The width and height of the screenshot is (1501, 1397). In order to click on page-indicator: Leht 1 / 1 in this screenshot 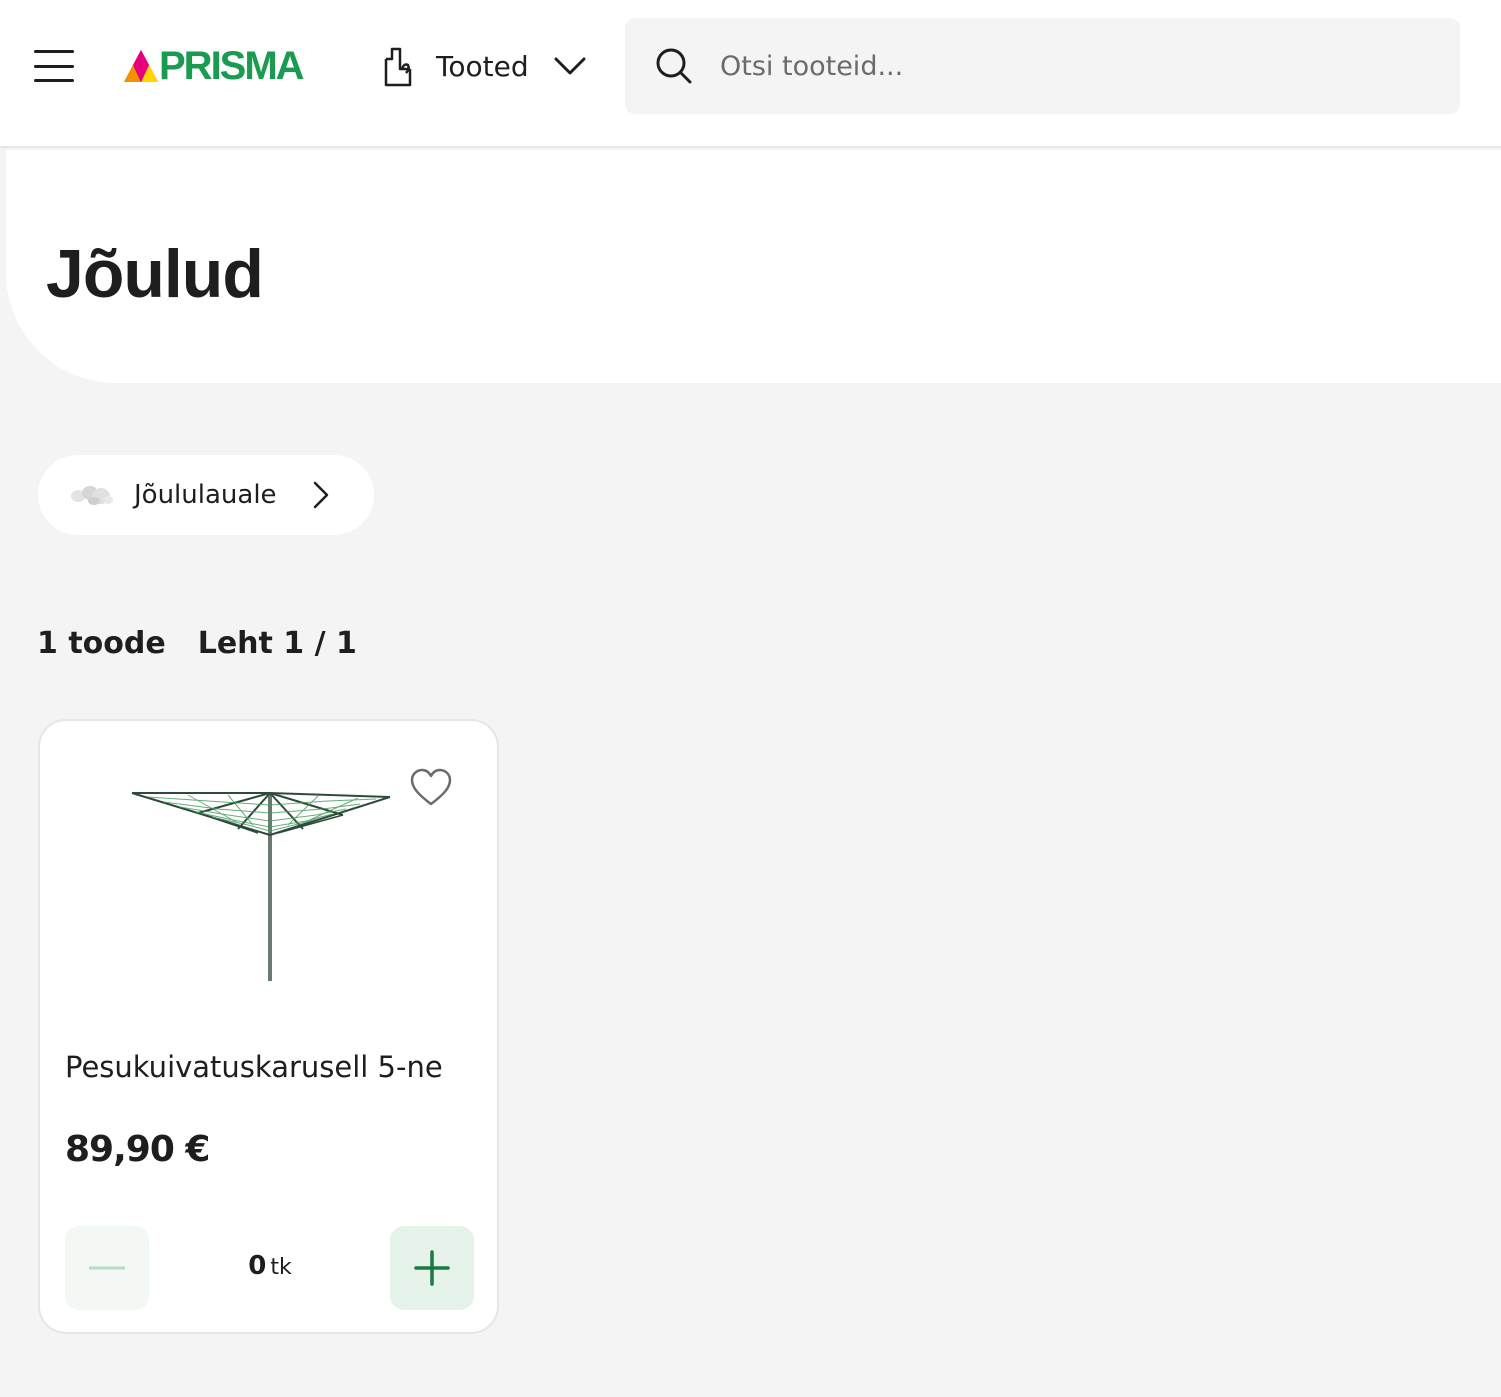, I will do `click(277, 643)`.